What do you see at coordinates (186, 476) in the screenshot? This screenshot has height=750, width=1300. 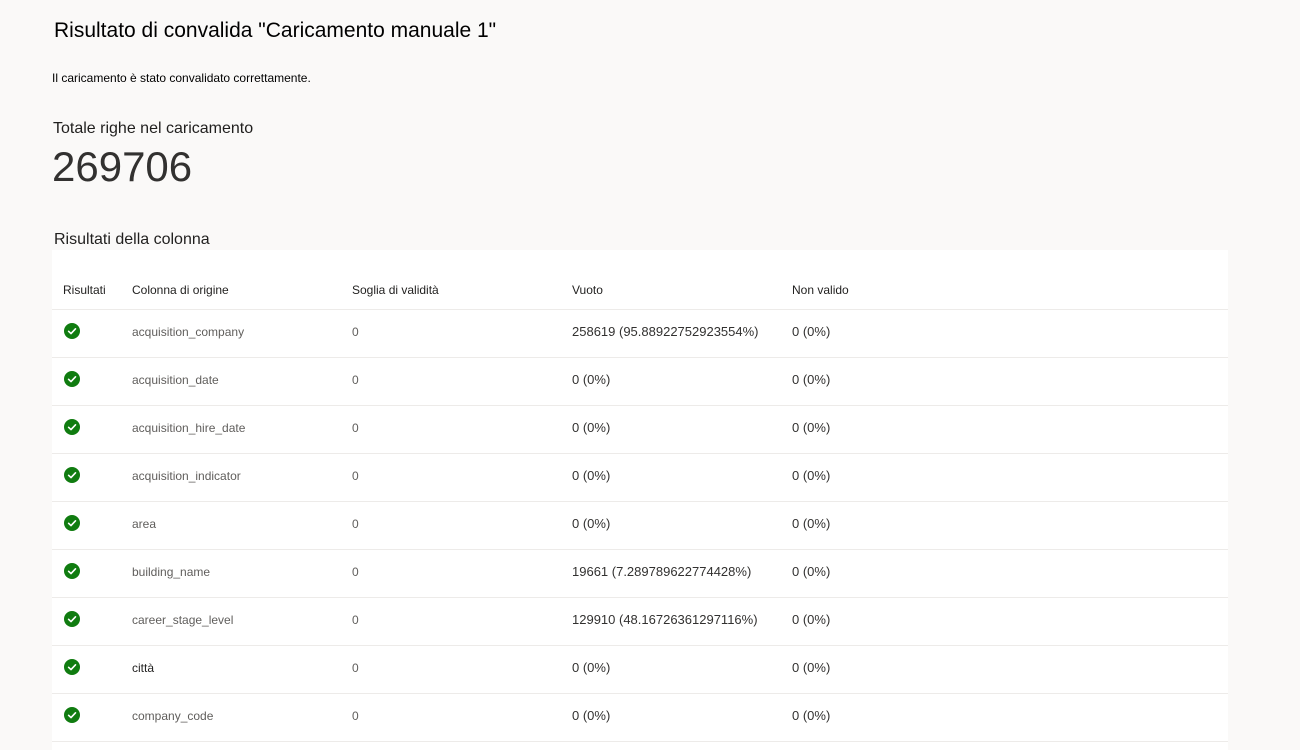 I see `source-column-cell: acquisition_indicator` at bounding box center [186, 476].